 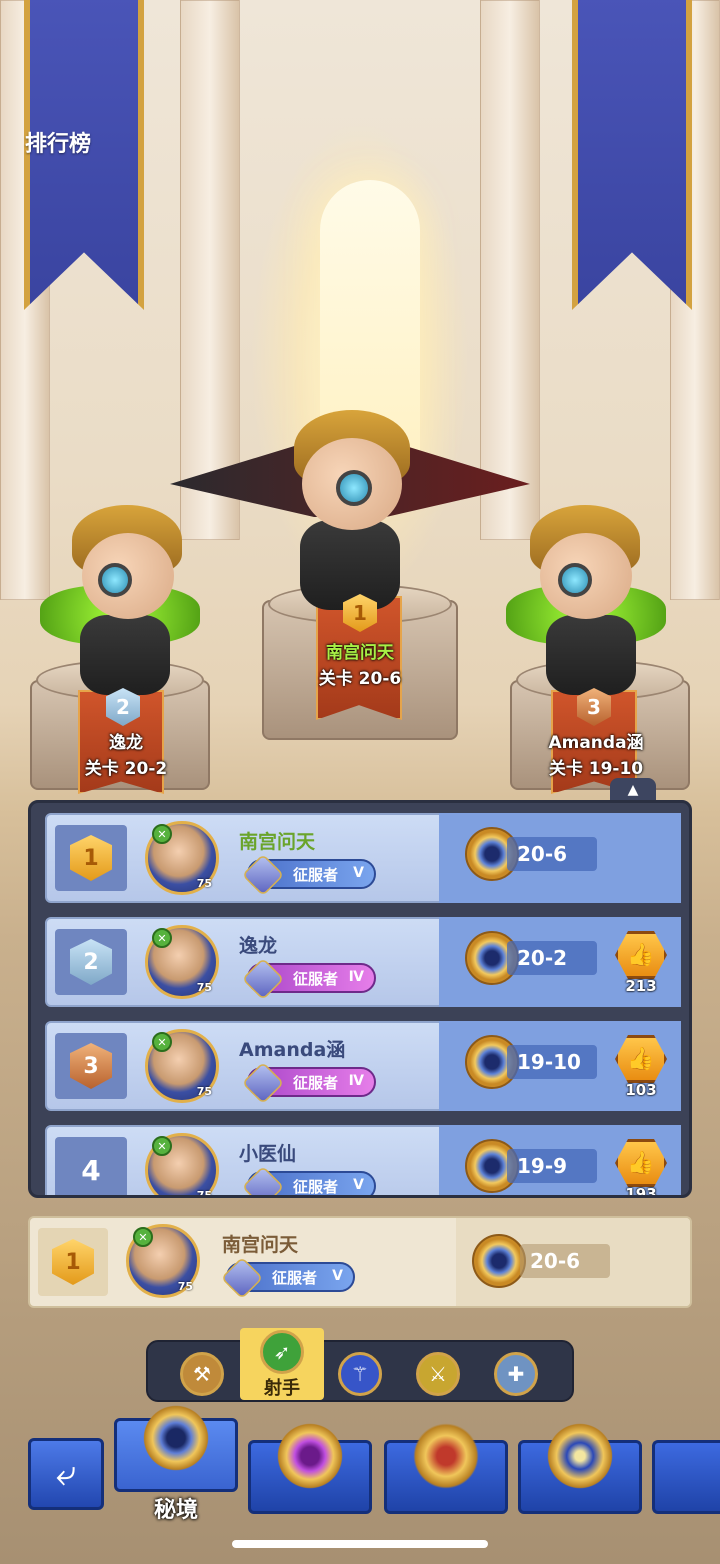 I want to click on stage-medal-icon, so click(x=499, y=1261).